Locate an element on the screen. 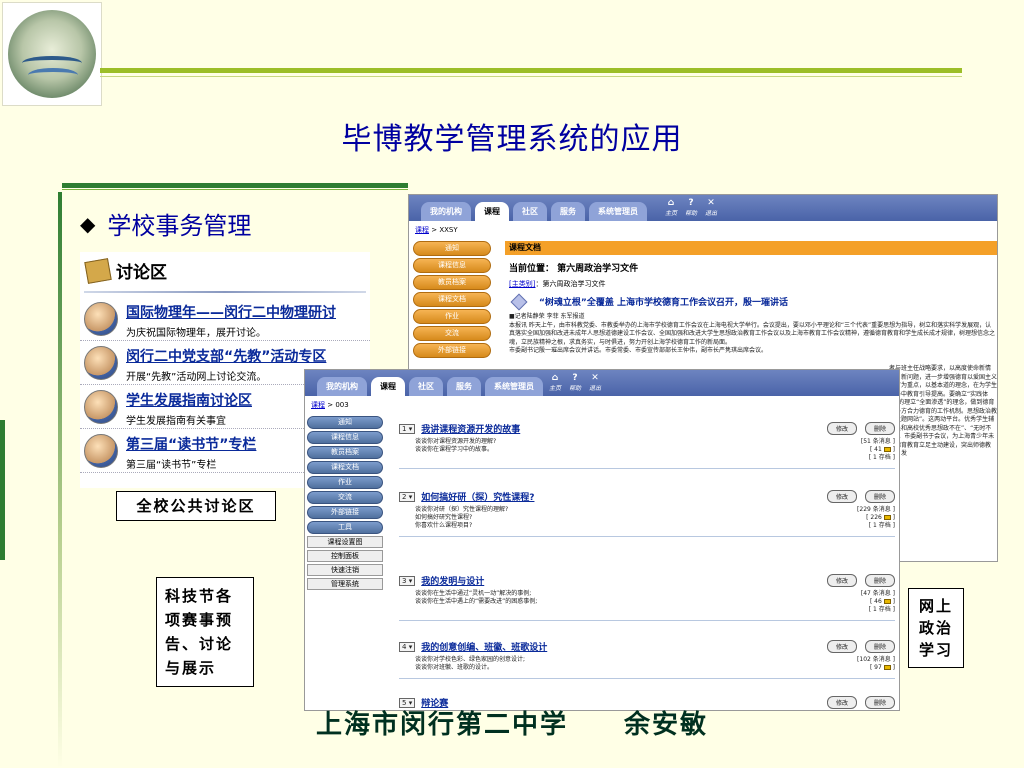 Image resolution: width=1024 pixels, height=768 pixels. document-title: “树魂立根”全覆盖 上海市学校德育工作会议召开，殷一璀讲话 is located at coordinates (663, 301).